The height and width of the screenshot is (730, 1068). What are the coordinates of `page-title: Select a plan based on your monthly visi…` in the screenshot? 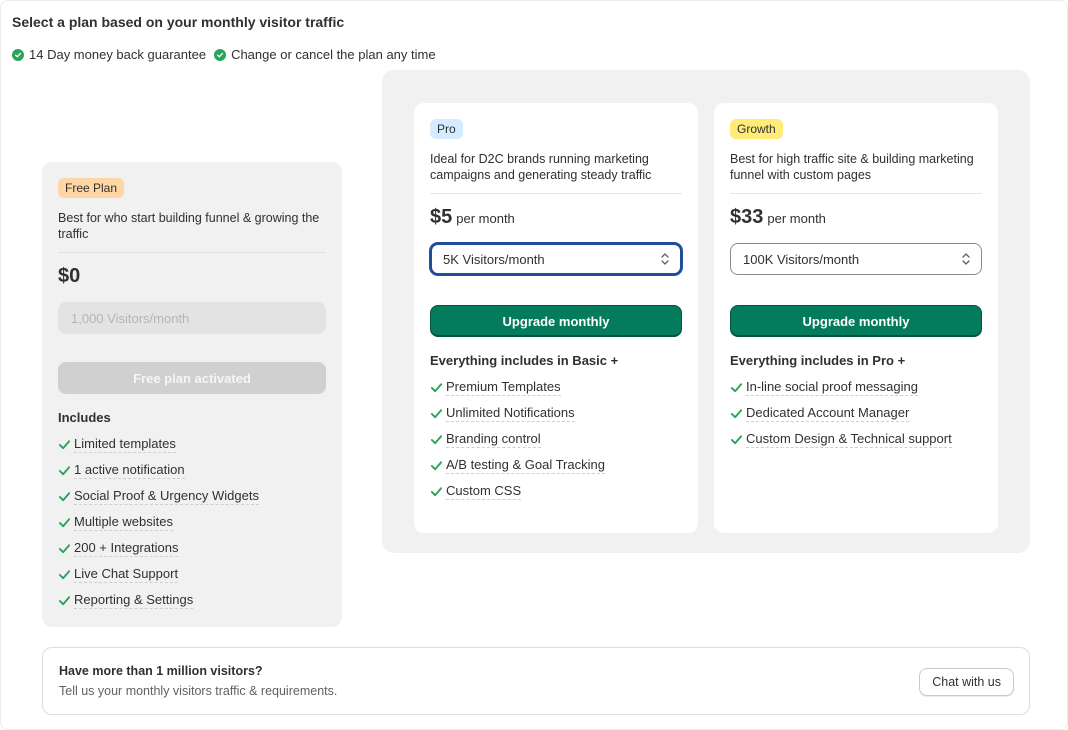 It's located at (178, 22).